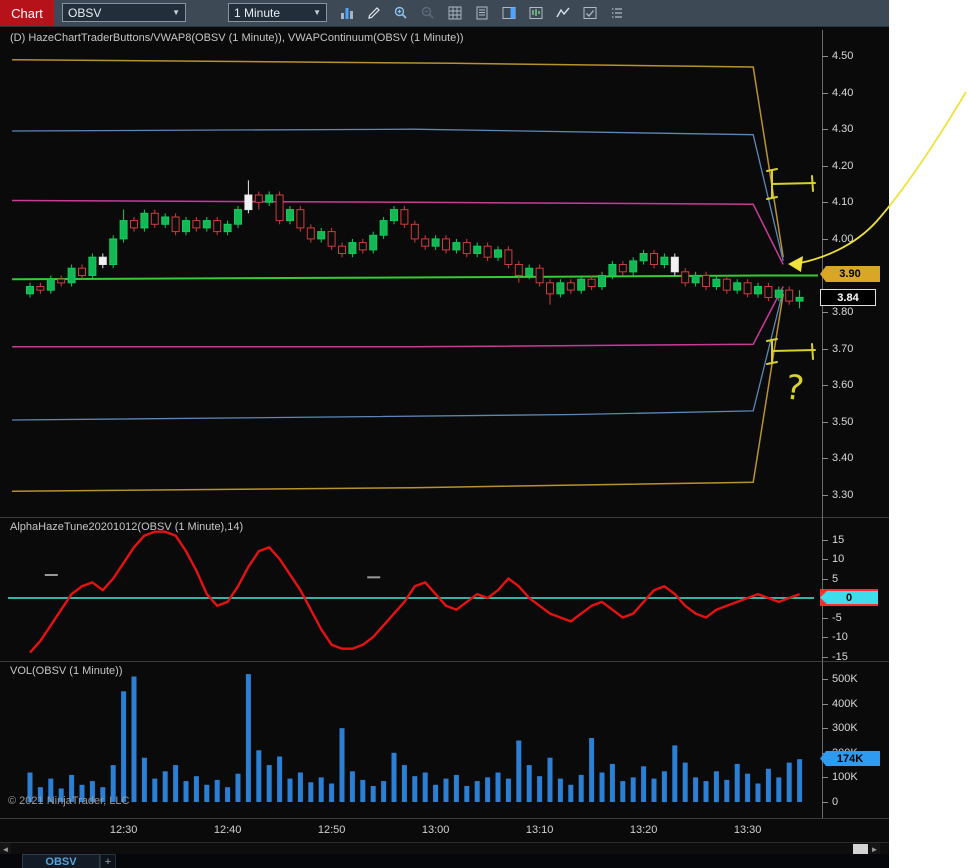 This screenshot has width=969, height=868. Describe the element at coordinates (854, 579) in the screenshot. I see `oscillator-axis-label: 5` at that location.